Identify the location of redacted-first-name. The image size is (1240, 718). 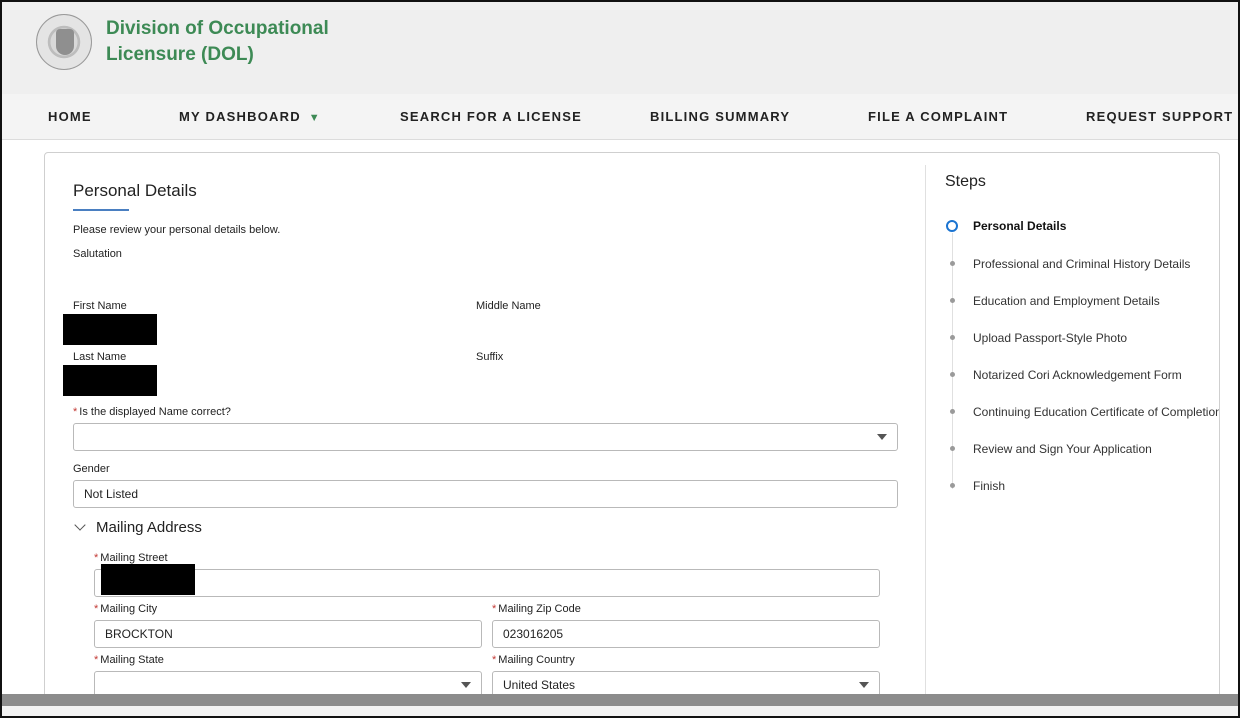
(110, 329).